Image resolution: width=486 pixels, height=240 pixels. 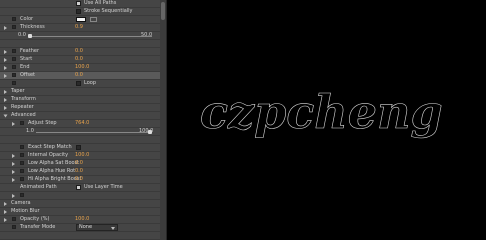 I want to click on adjust-step-slider-track, so click(x=94, y=132).